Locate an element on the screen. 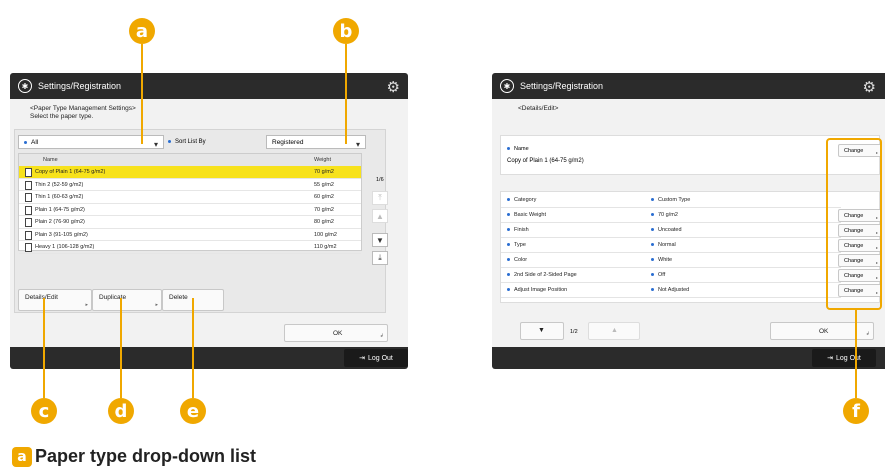  table-row: Plain 1 (64-75 g/m2) 70 g/m2 is located at coordinates (190, 210).